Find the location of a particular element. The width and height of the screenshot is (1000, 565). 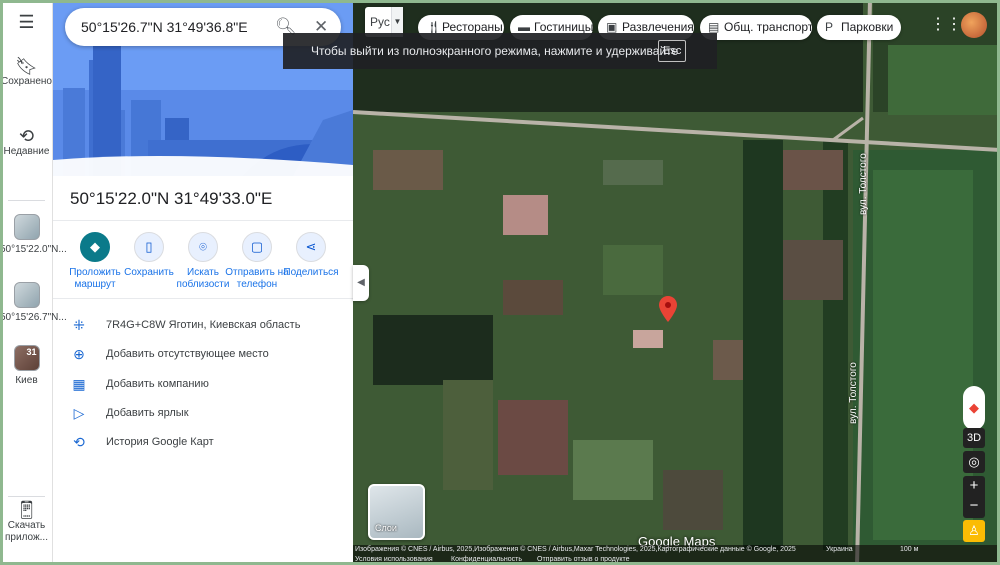

saved-button: 🔖︎ Сохранено is located at coordinates (26, 72).